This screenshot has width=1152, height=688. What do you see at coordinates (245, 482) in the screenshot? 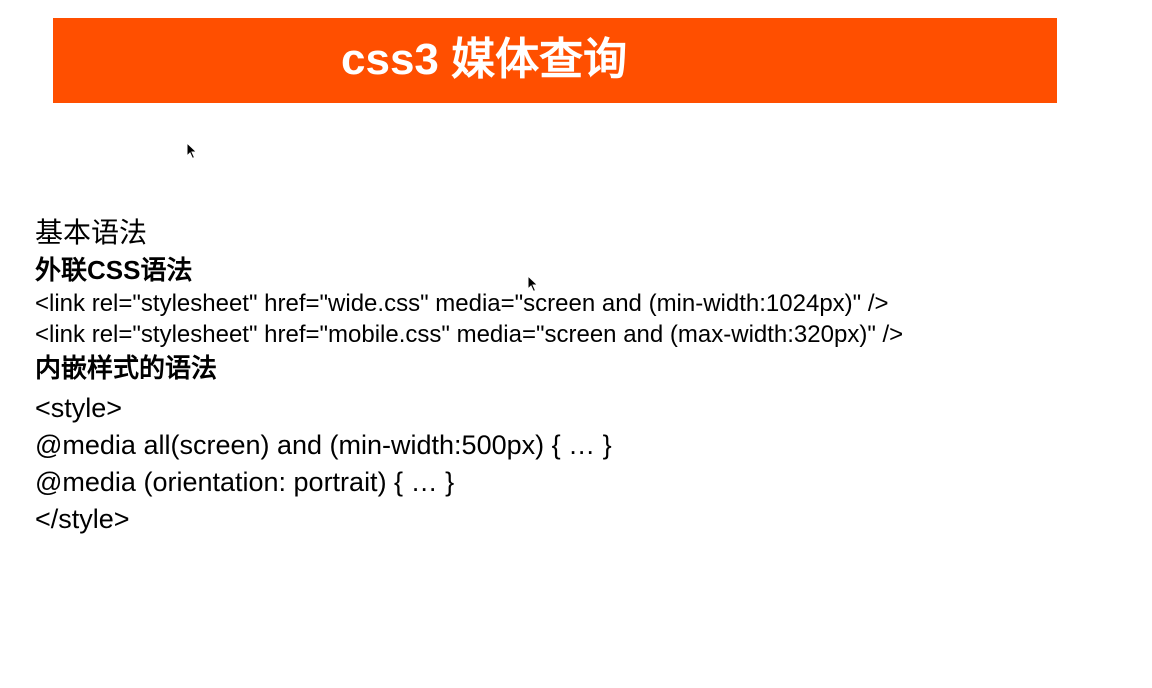
I see `media-rule-orientation: @media (orientation: portrait) { … }` at bounding box center [245, 482].